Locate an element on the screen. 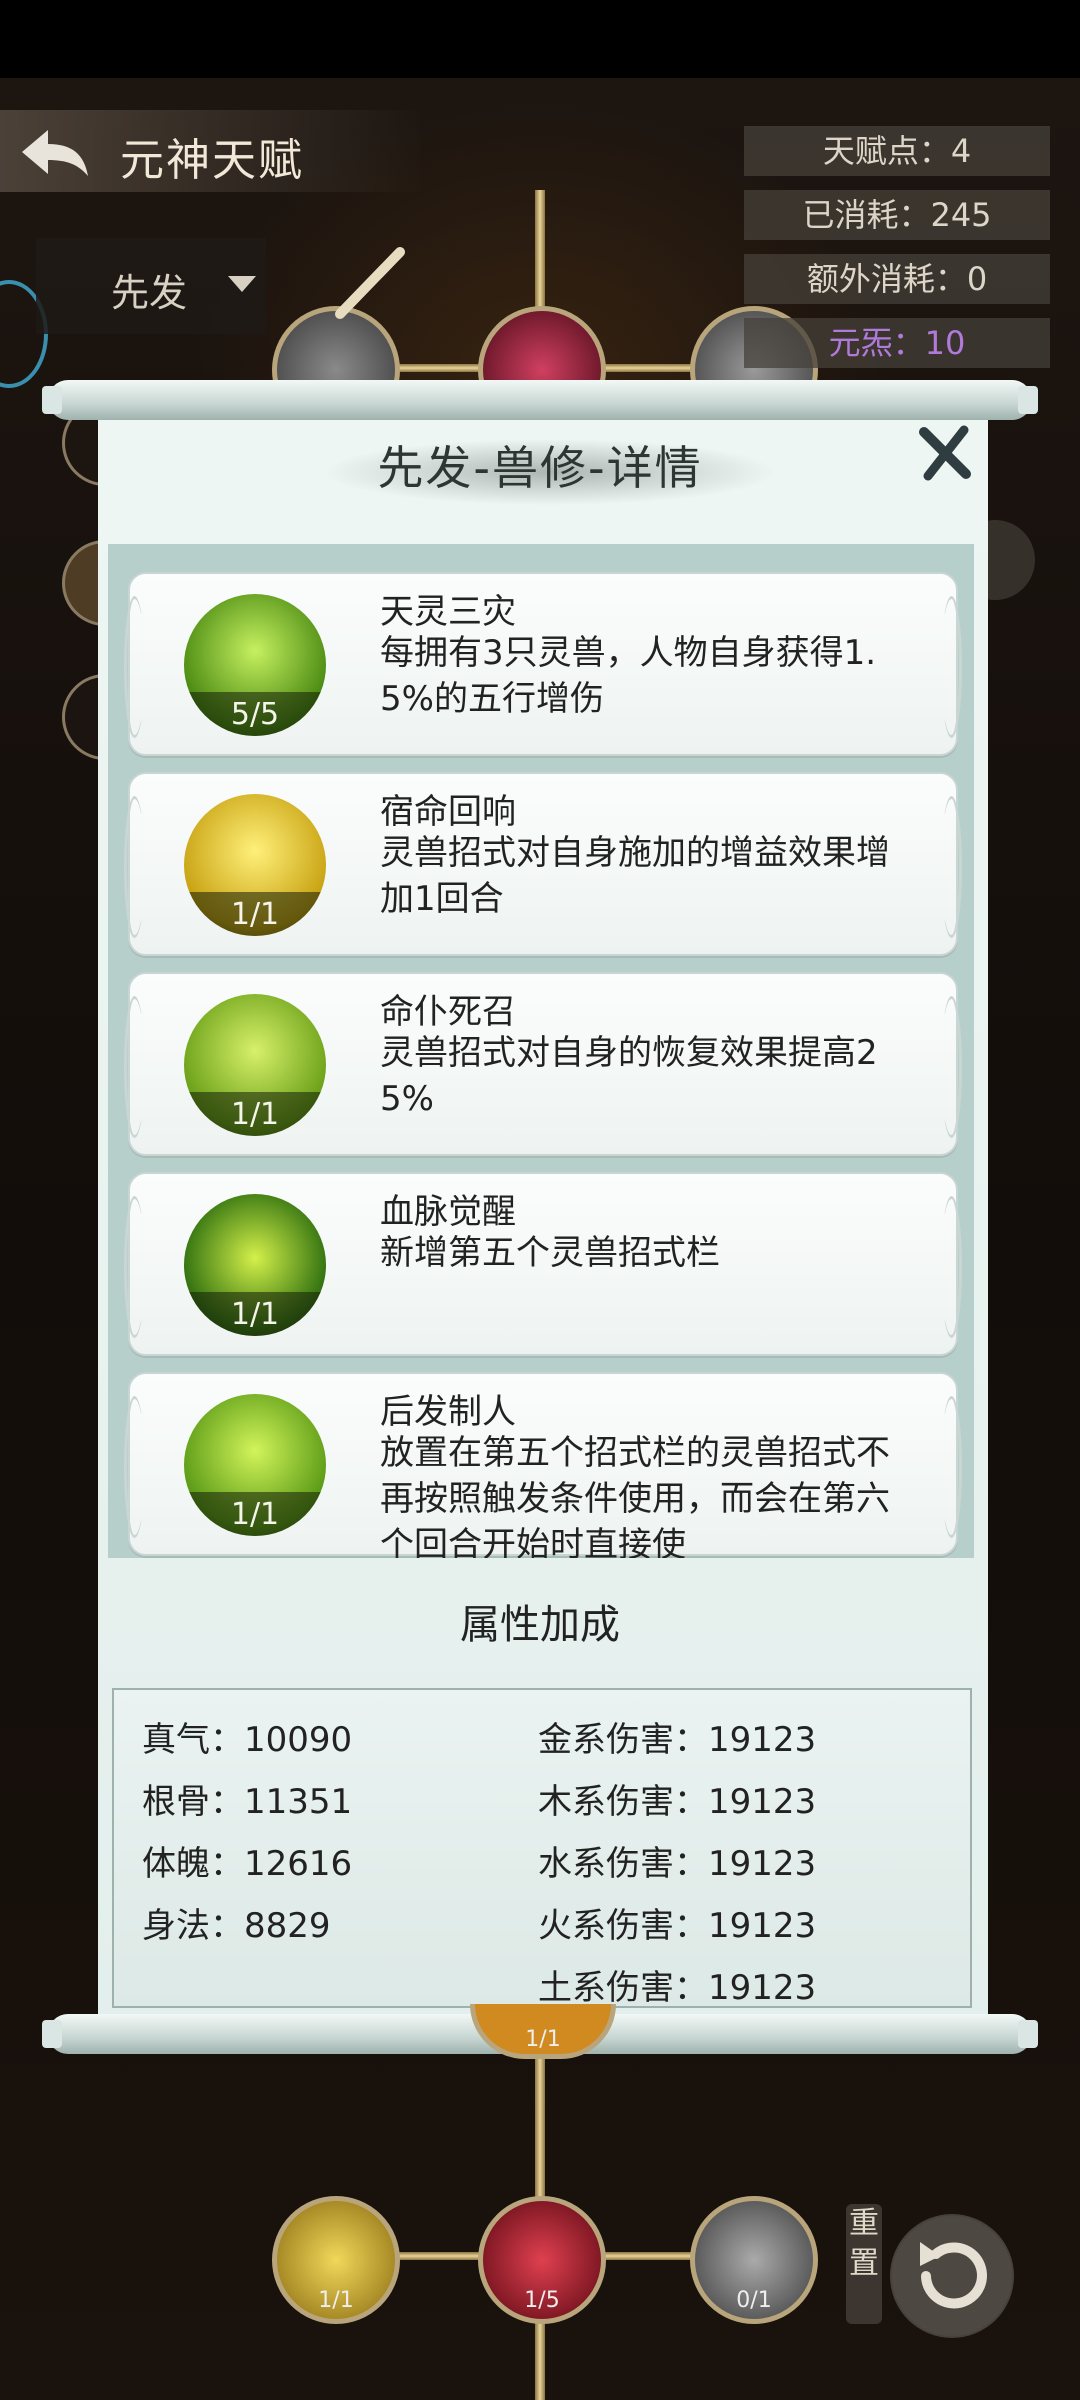 This screenshot has height=2400, width=1080. skill-name: 天灵三灾 is located at coordinates (448, 612).